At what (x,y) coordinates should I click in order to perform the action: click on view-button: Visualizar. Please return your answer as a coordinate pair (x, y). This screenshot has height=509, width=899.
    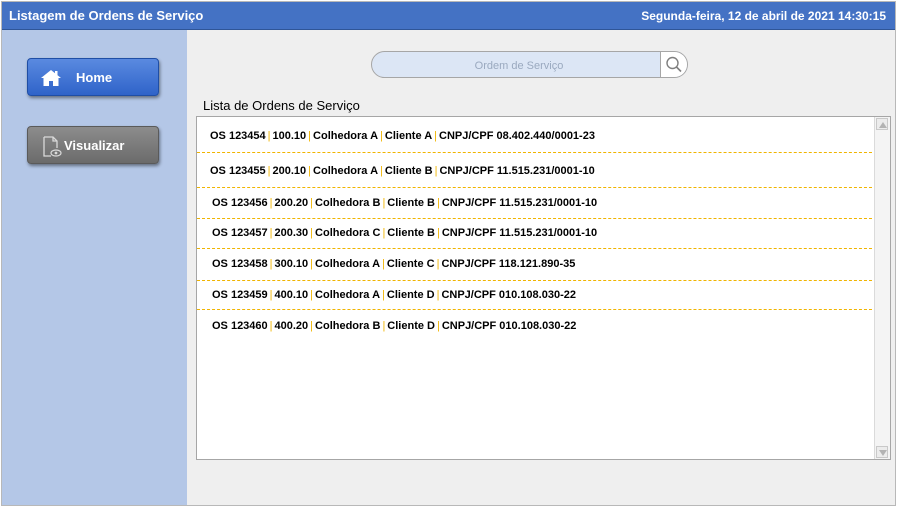
    Looking at the image, I should click on (93, 145).